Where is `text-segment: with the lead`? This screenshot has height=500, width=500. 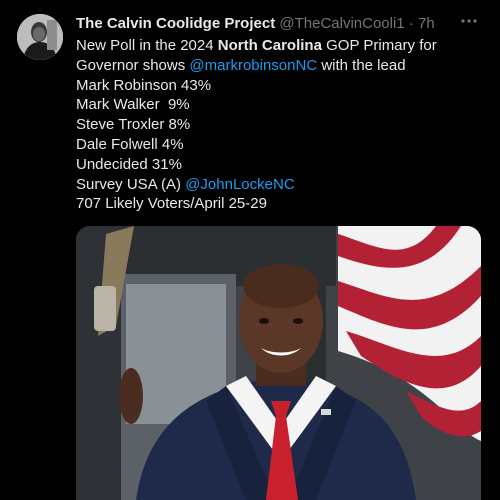 text-segment: with the lead is located at coordinates (361, 65).